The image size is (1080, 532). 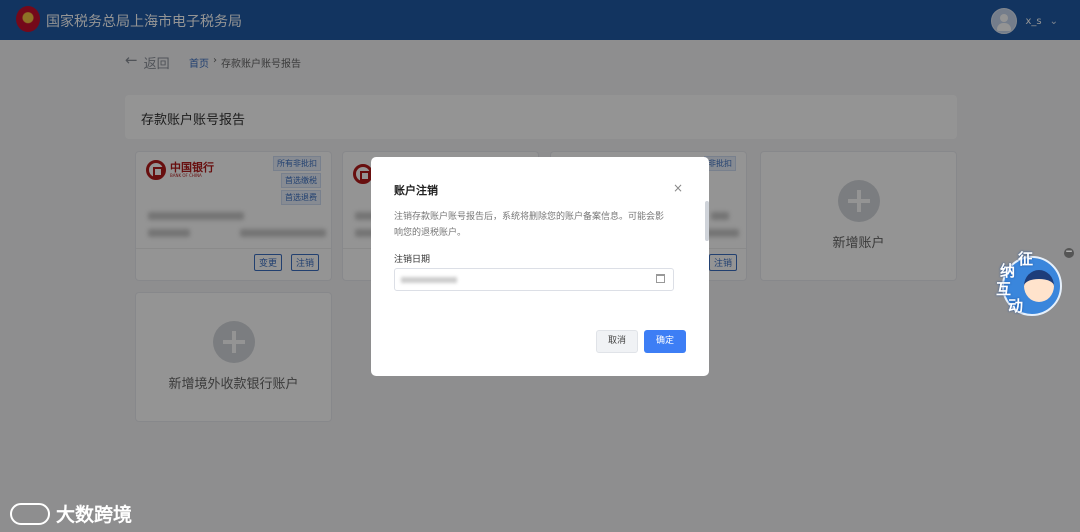 What do you see at coordinates (707, 221) in the screenshot?
I see `scrollbar` at bounding box center [707, 221].